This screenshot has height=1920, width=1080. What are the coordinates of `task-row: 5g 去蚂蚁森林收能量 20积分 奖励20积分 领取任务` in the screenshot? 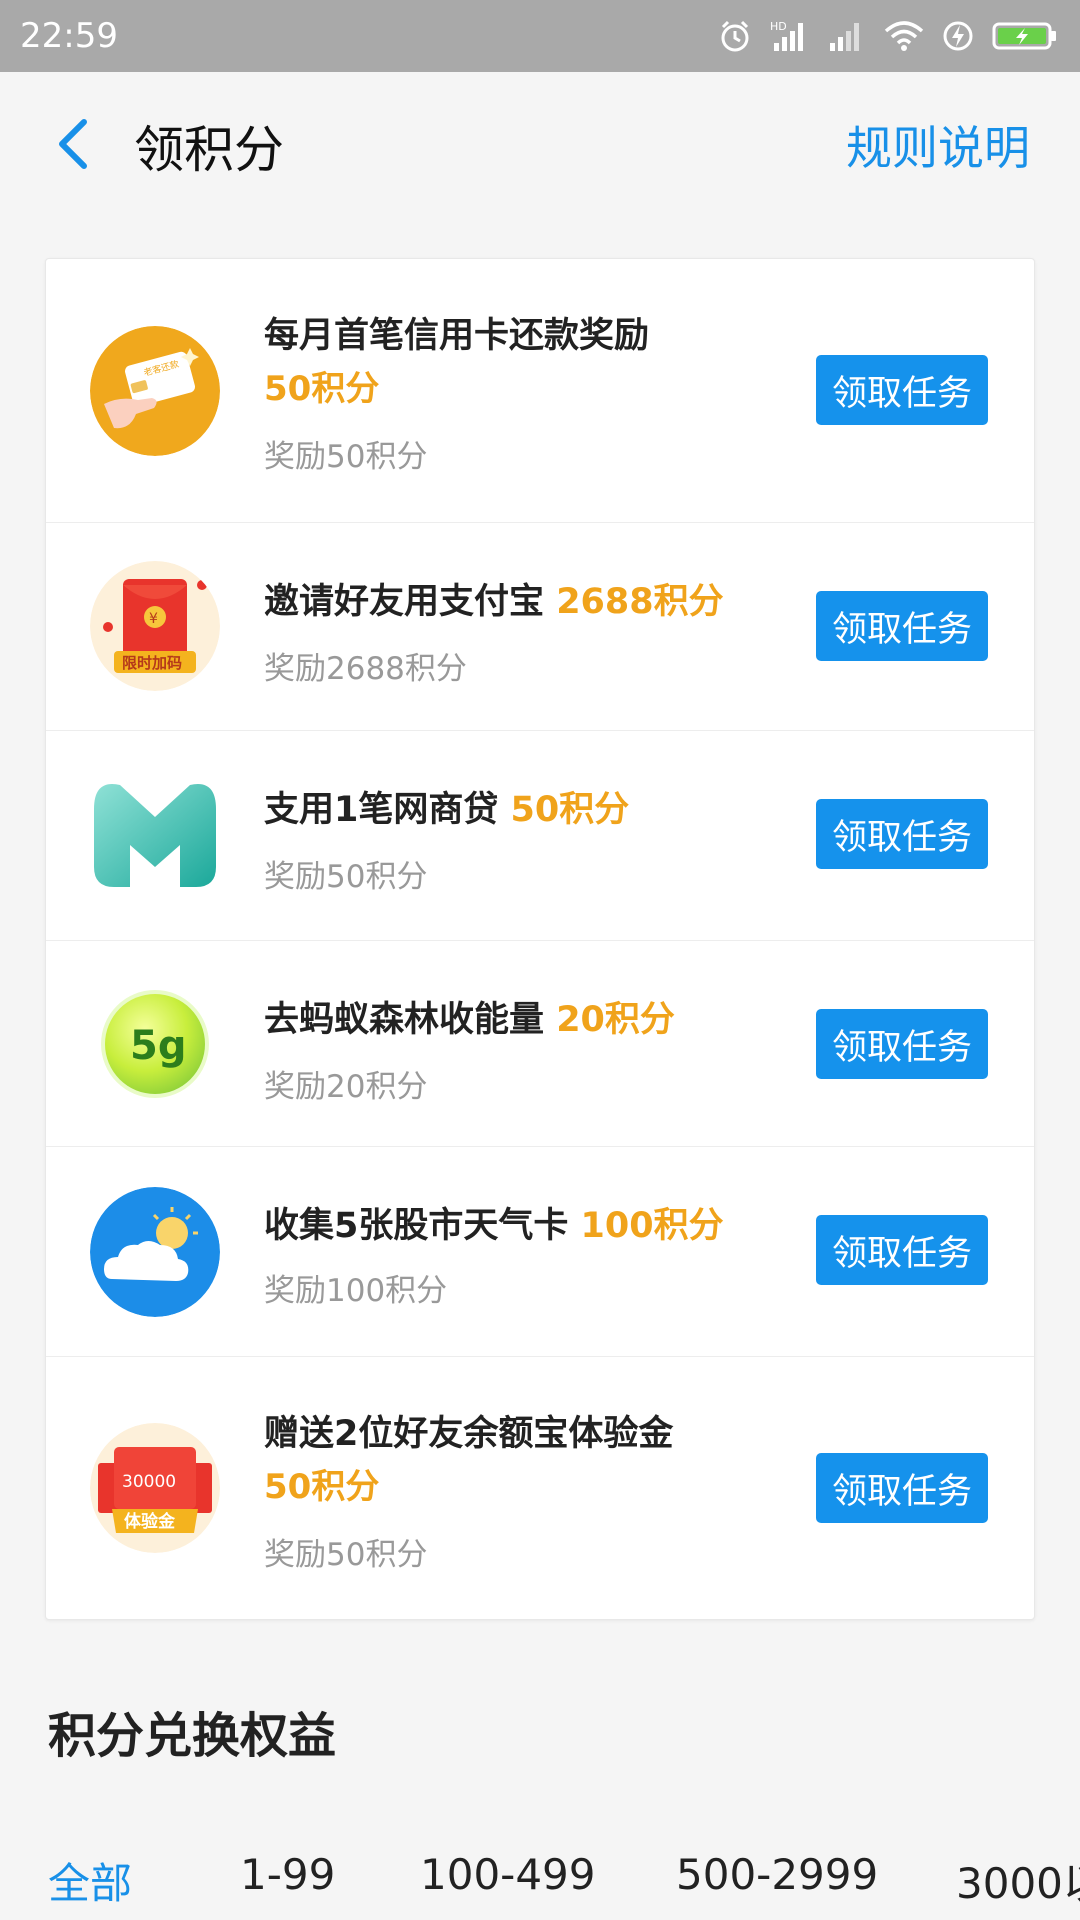 It's located at (540, 1044).